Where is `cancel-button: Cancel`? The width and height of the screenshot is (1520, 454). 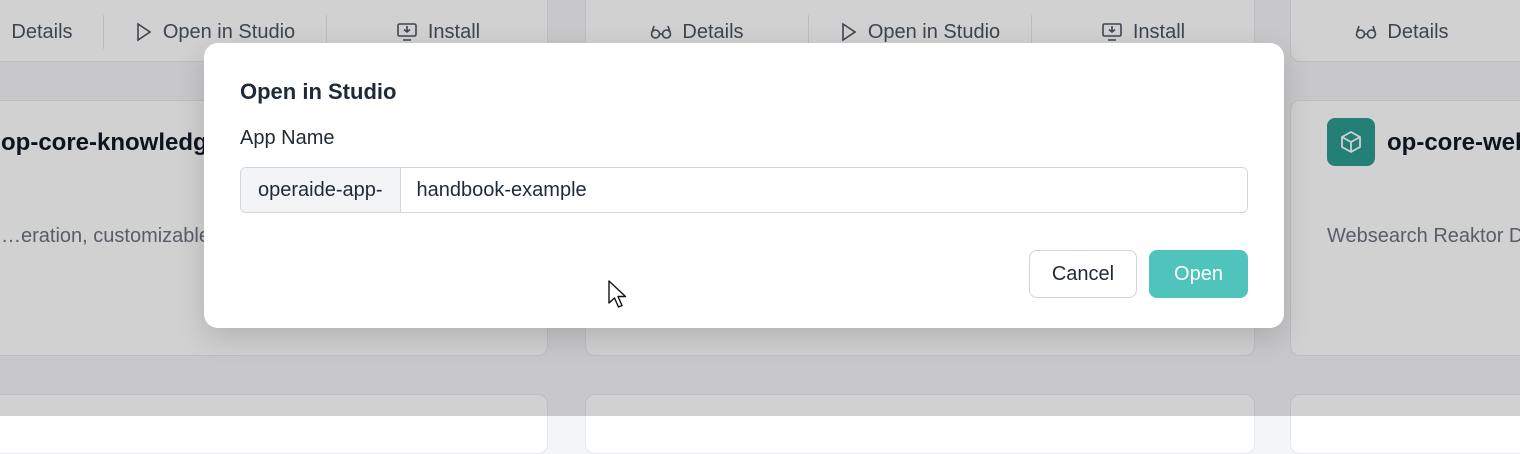 cancel-button: Cancel is located at coordinates (1083, 274).